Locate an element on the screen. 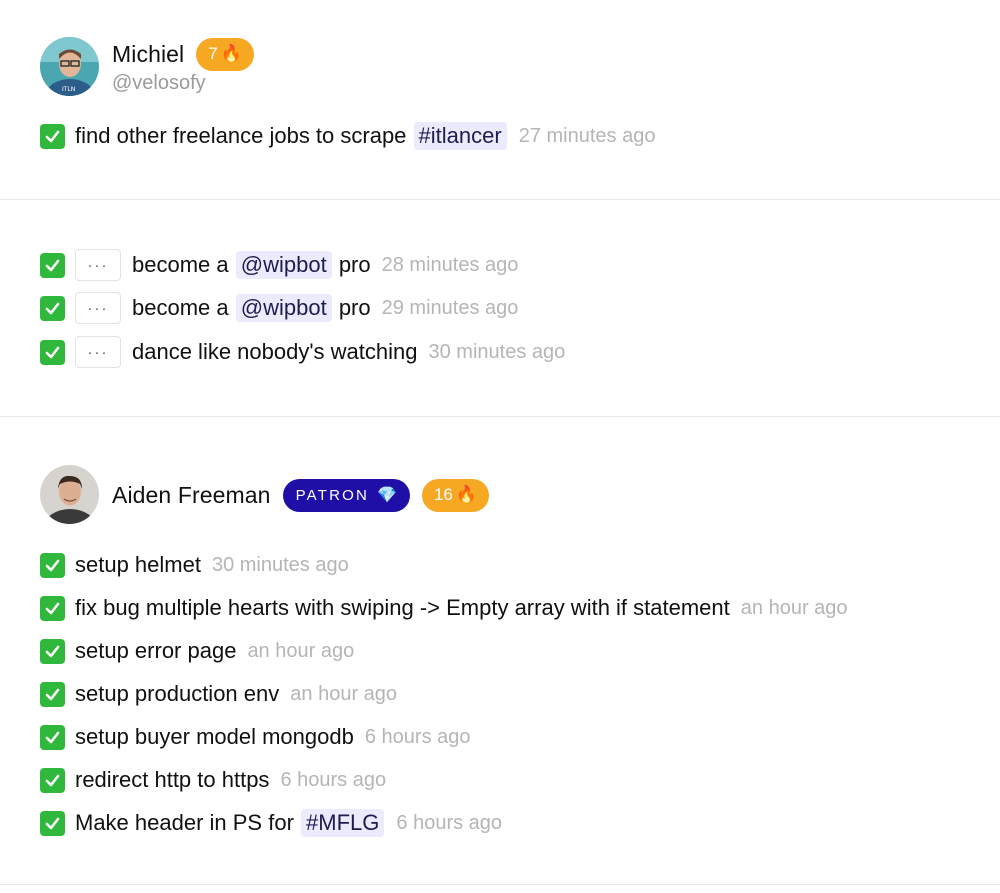  todo-item: setup helmet 30 minutes ago is located at coordinates (194, 565).